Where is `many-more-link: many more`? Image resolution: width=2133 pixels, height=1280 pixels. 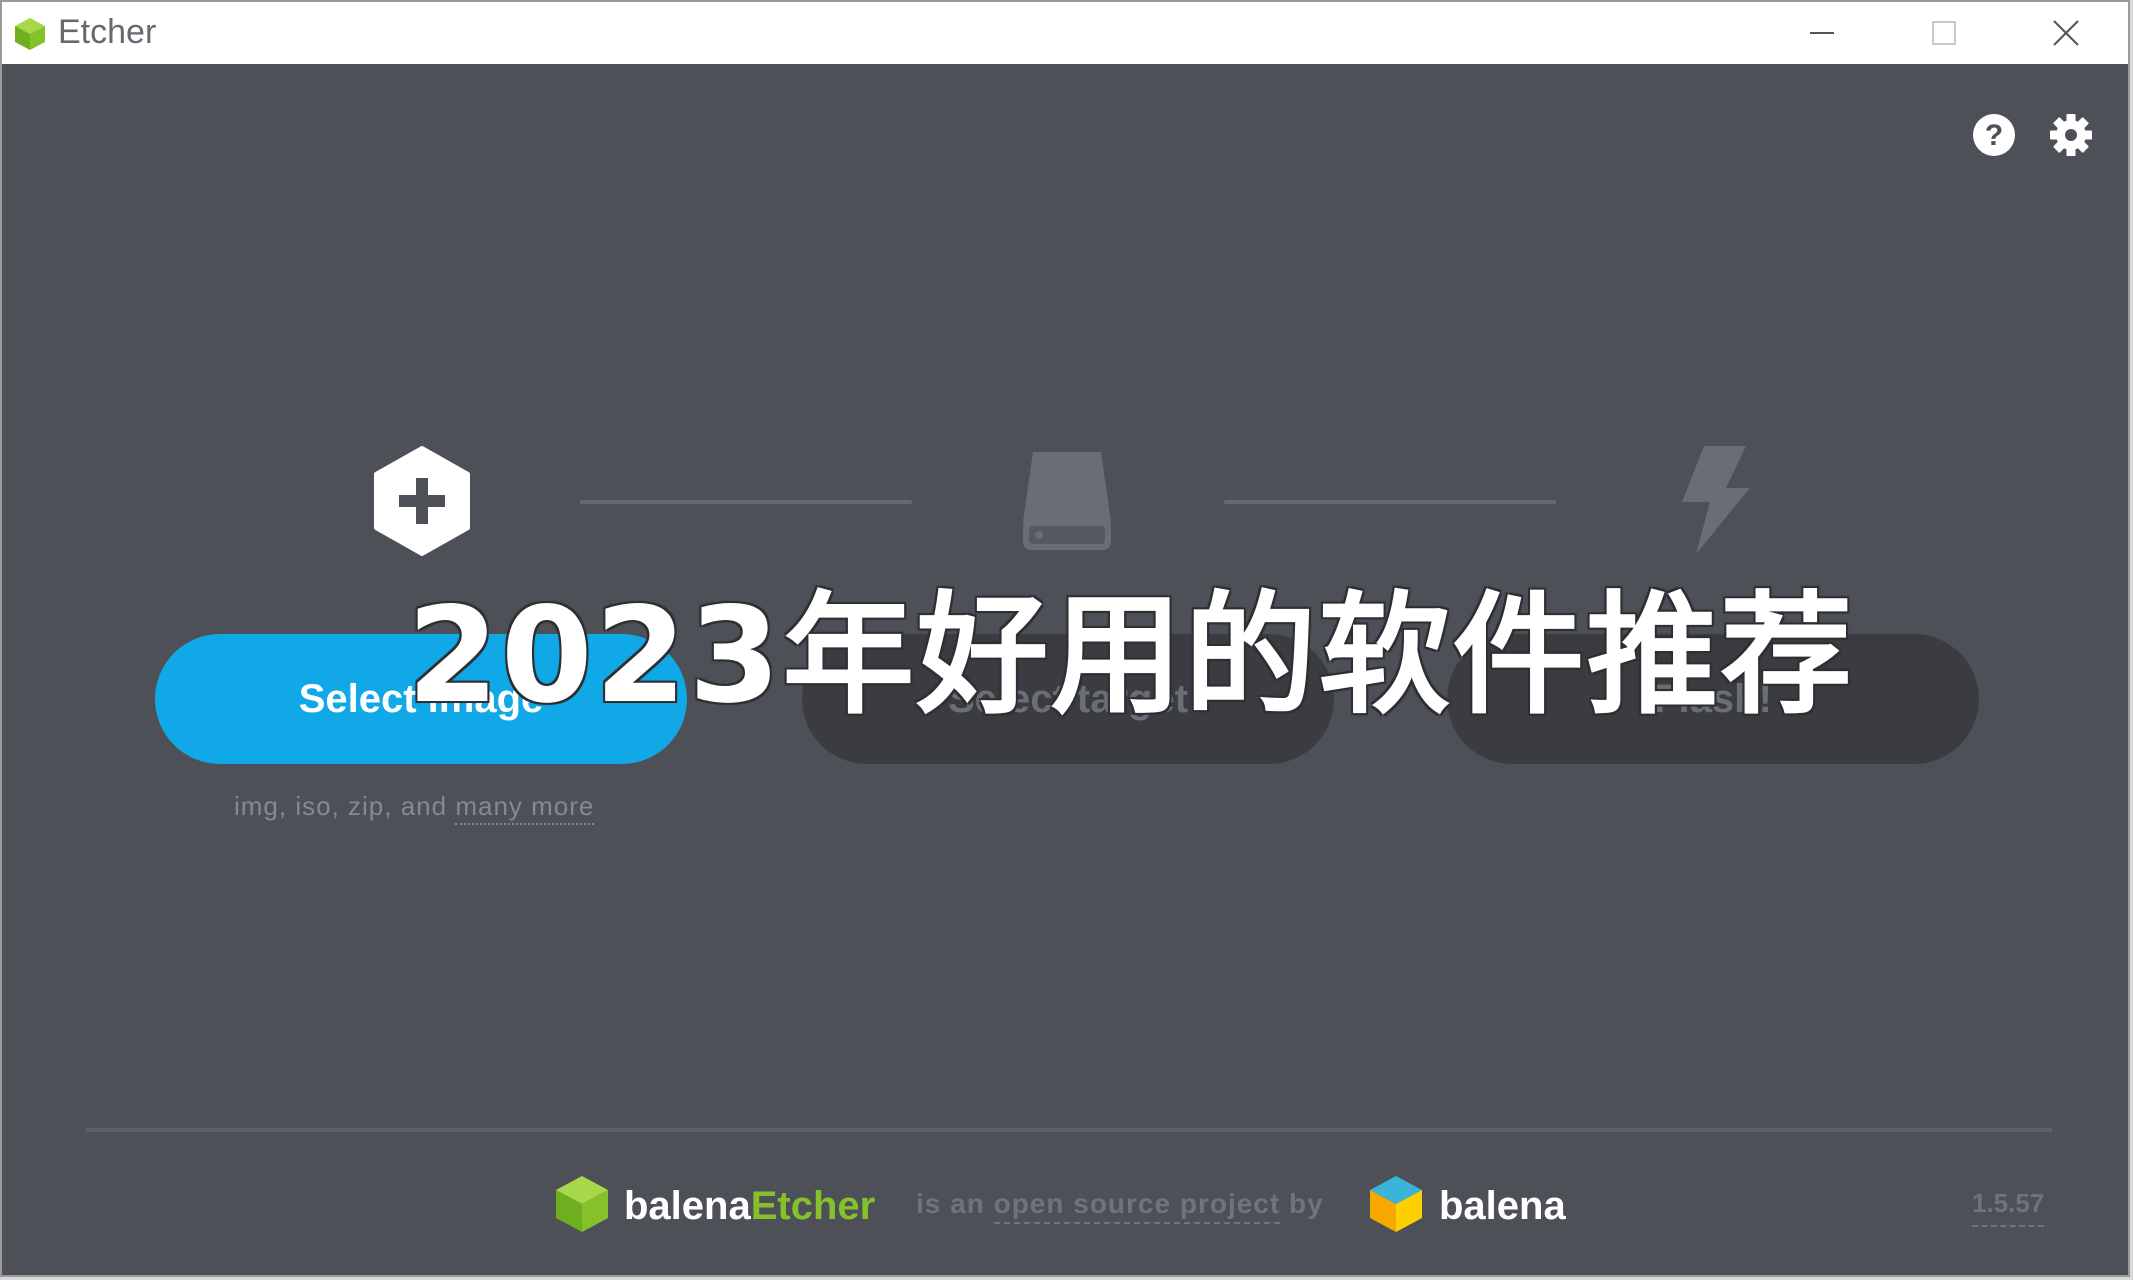
many-more-link: many more is located at coordinates (525, 808).